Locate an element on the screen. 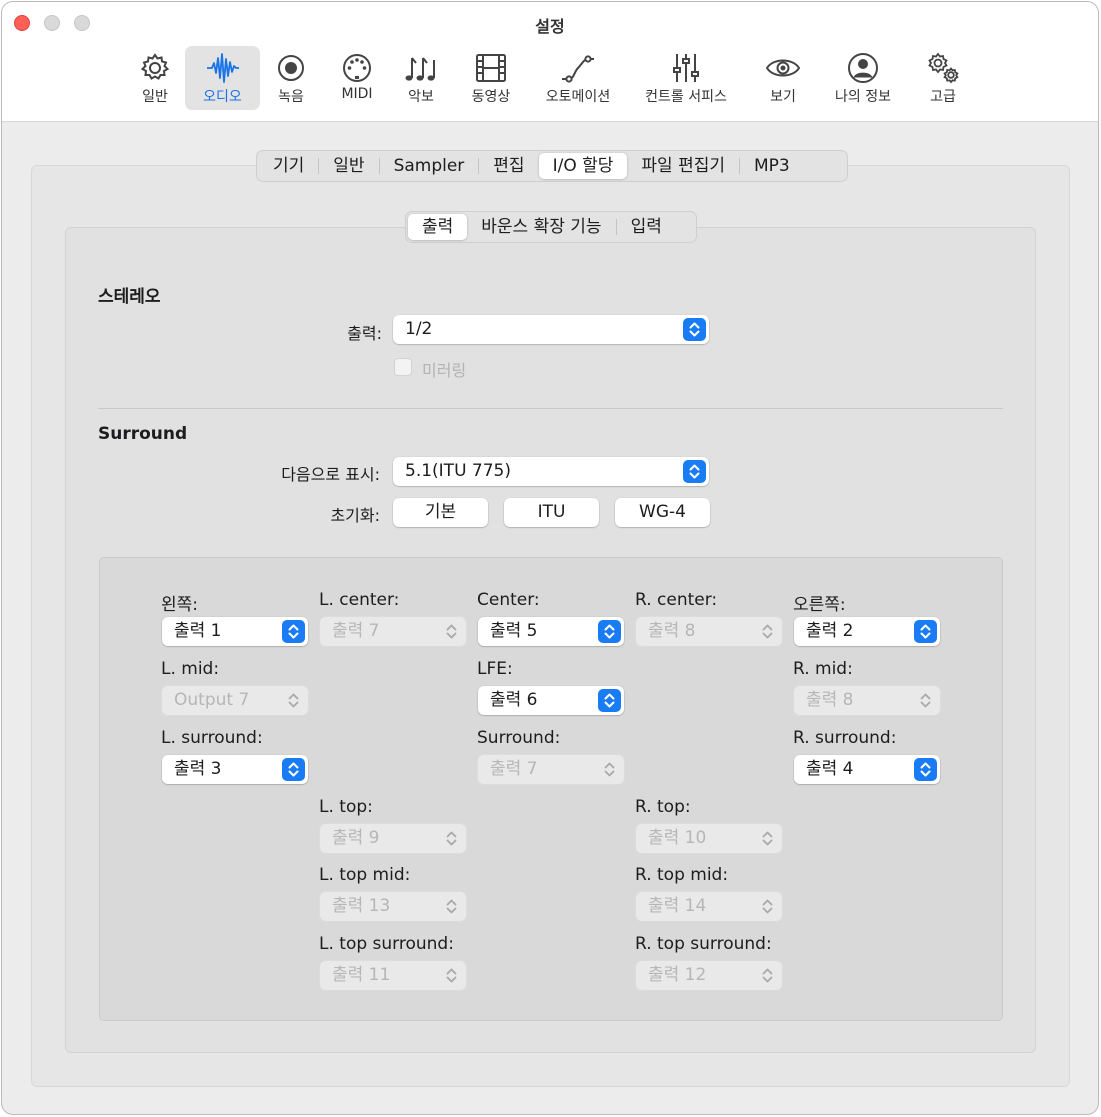  channel-label-l-surround: L. surround: is located at coordinates (212, 738).